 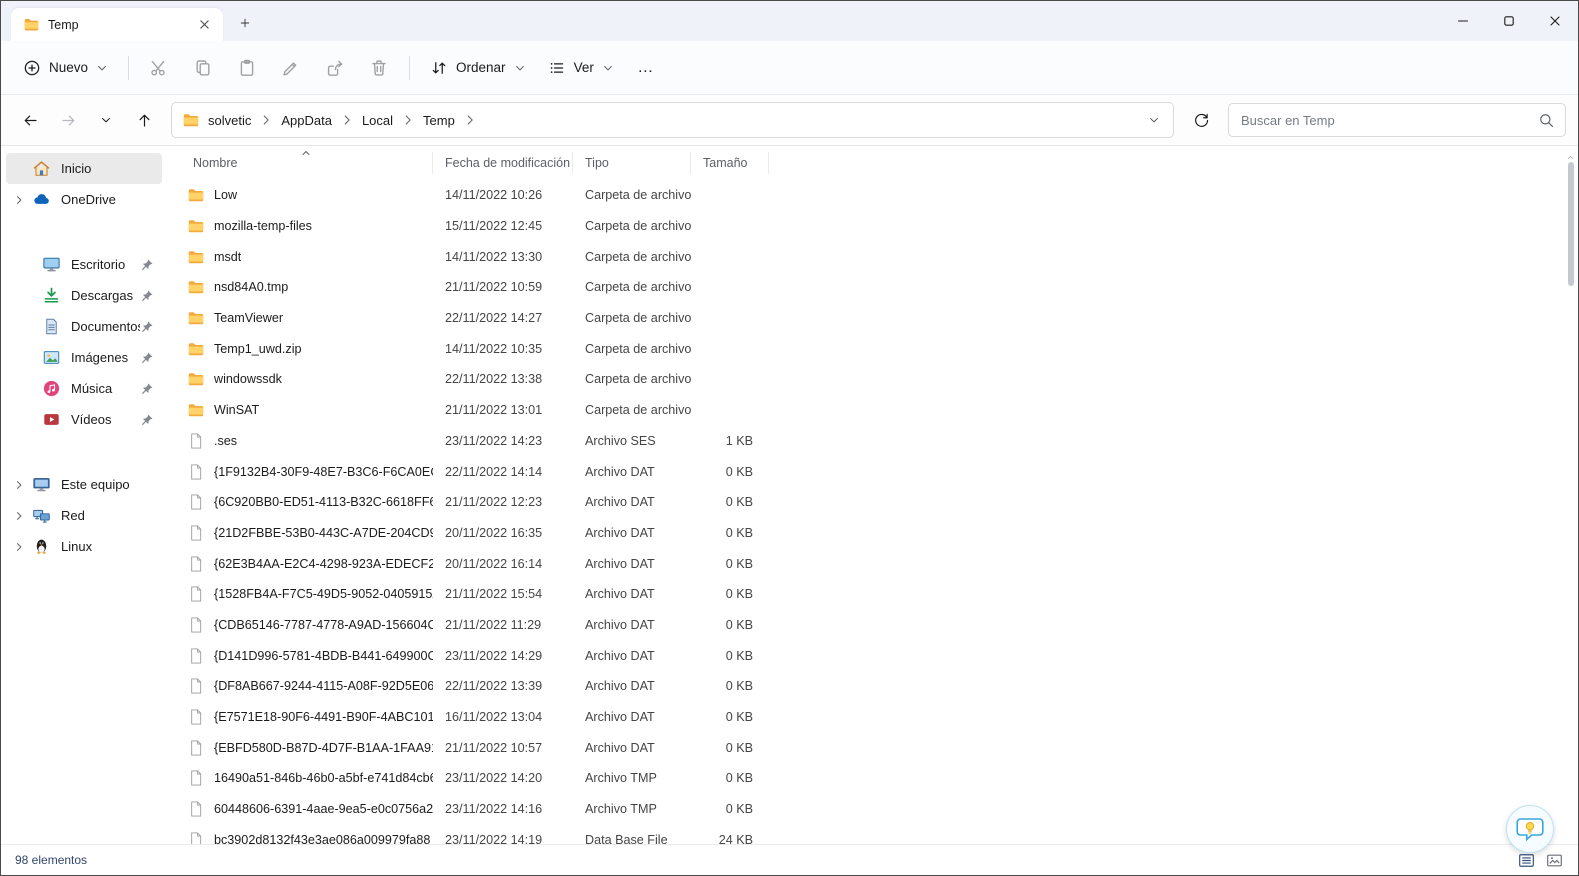 What do you see at coordinates (84, 419) in the screenshot?
I see `sidebar-item-vídeos: Vídeos` at bounding box center [84, 419].